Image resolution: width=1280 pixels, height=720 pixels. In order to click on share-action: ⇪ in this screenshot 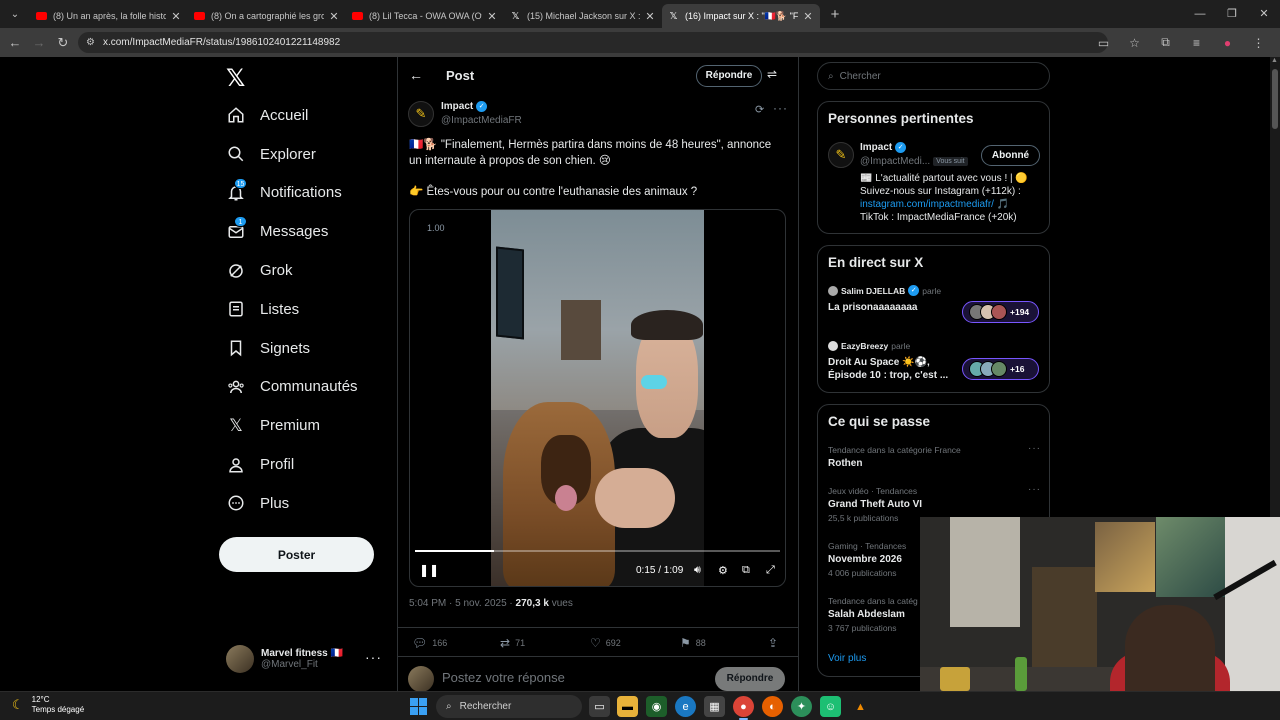, I will do `click(775, 643)`.